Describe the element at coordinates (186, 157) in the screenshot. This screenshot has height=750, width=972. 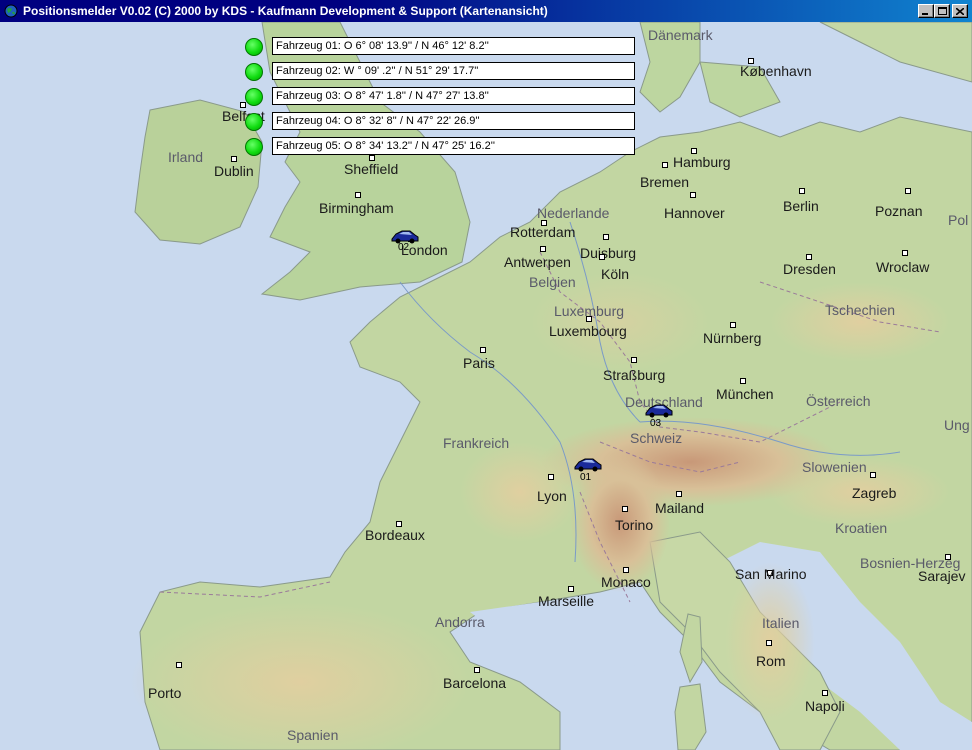
I see `country-label: Irland` at that location.